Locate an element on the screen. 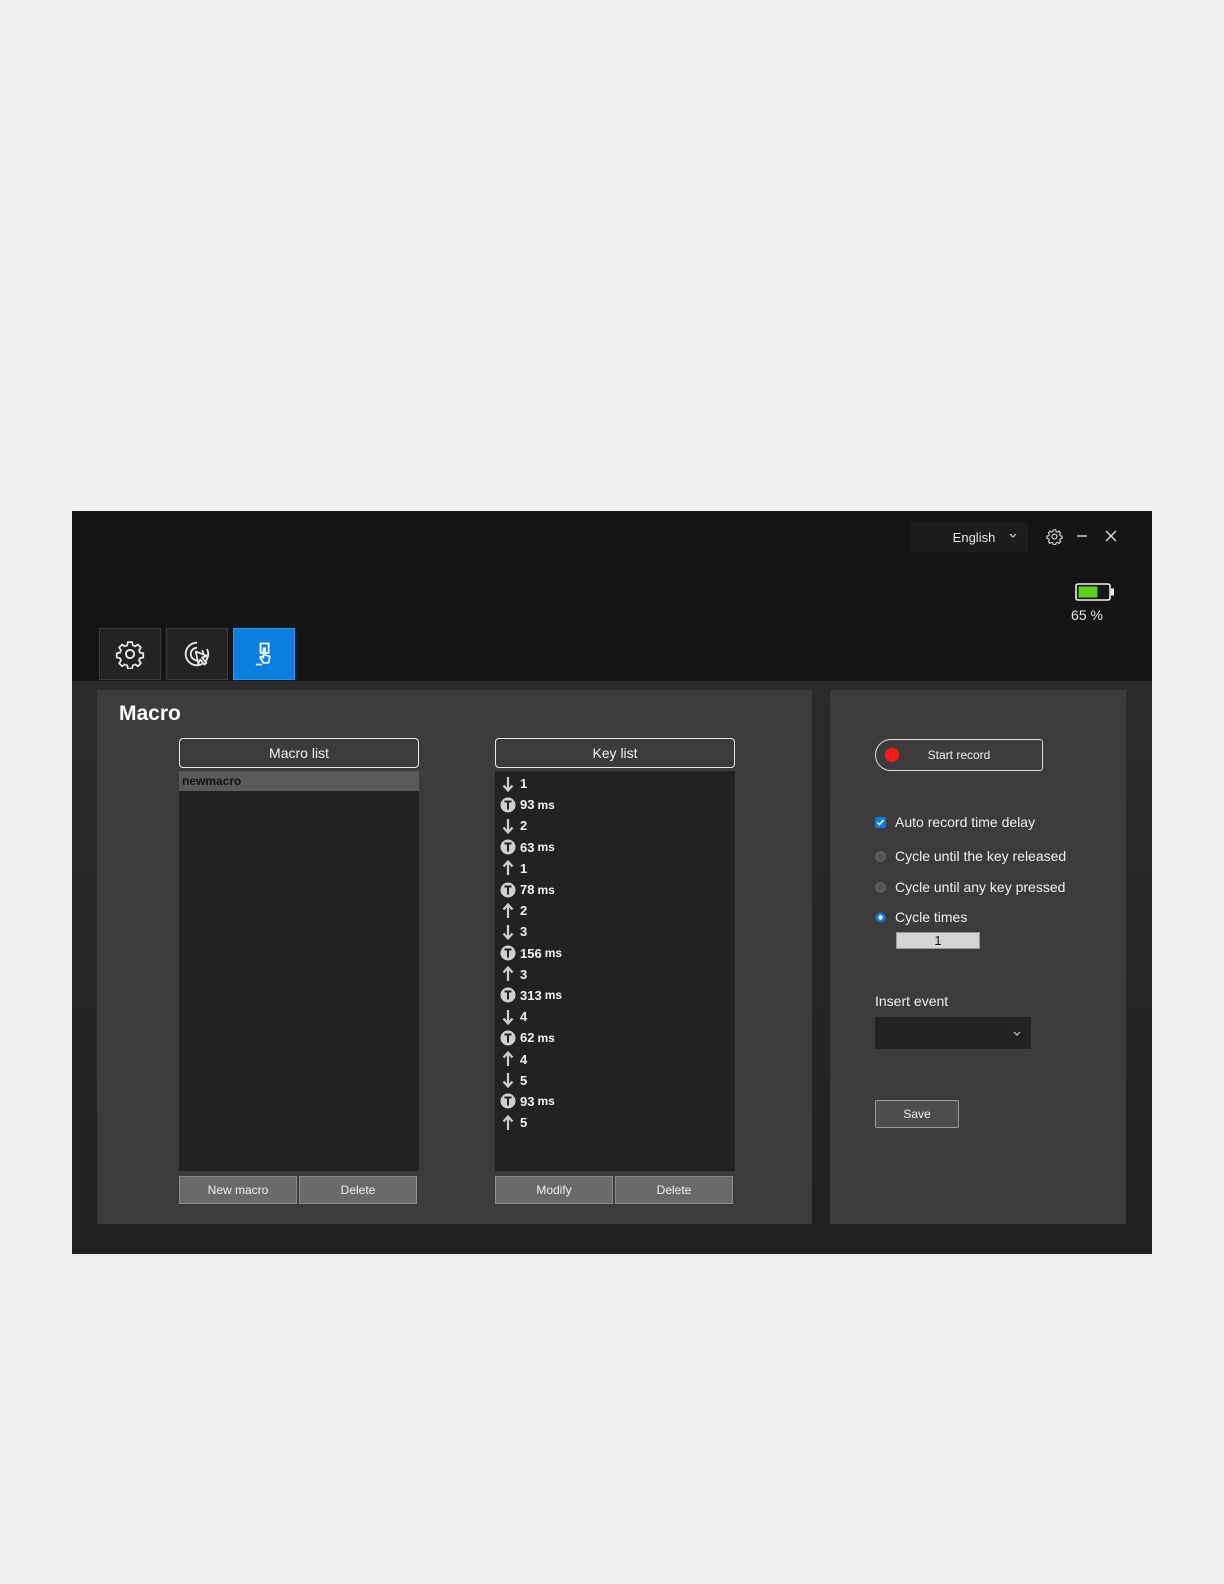 This screenshot has width=1224, height=1584. list-item: 78 ms is located at coordinates (615, 889).